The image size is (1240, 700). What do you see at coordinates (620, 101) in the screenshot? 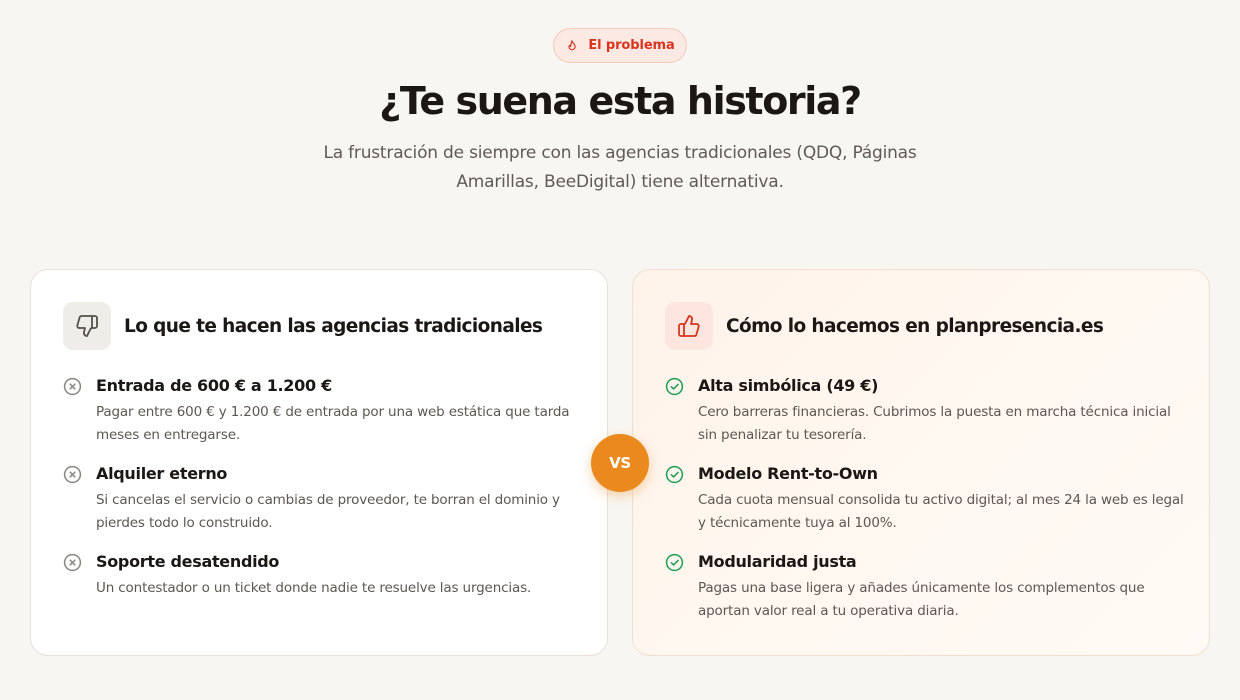
I see `section-heading: ¿Te suena esta historia?` at bounding box center [620, 101].